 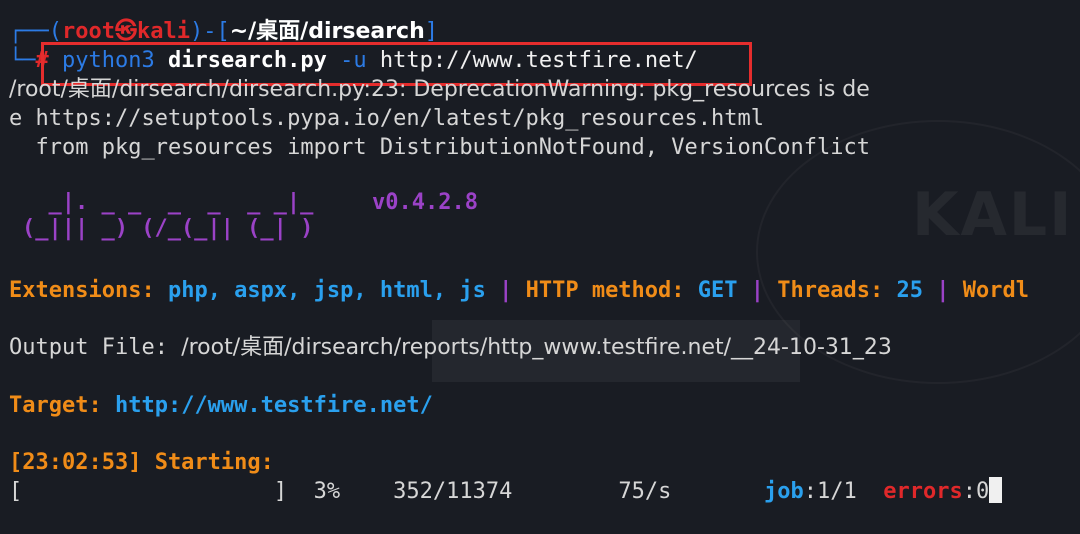 What do you see at coordinates (784, 491) in the screenshot?
I see `job-label: job` at bounding box center [784, 491].